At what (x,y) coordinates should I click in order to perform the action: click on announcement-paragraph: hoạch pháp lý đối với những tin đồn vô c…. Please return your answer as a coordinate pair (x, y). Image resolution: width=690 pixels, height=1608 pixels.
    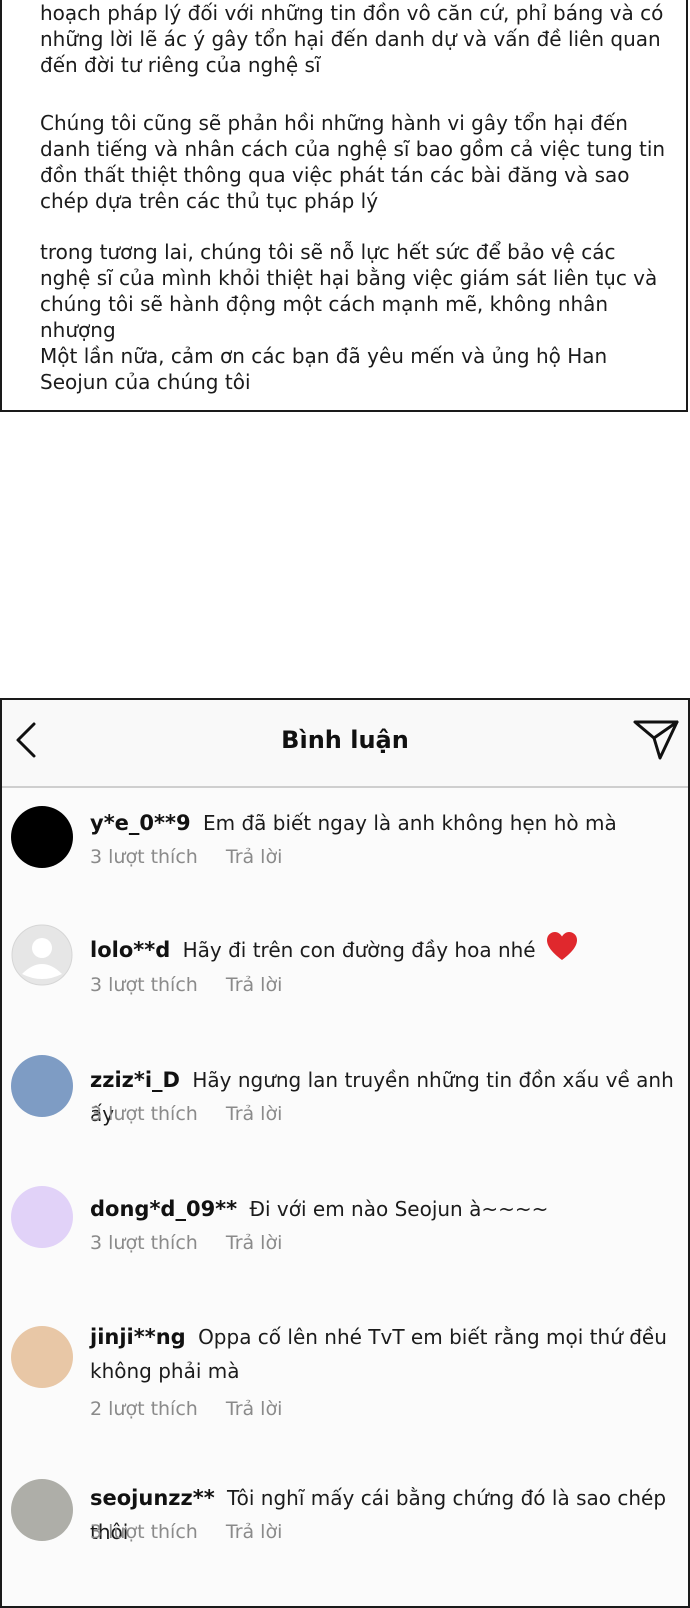
    Looking at the image, I should click on (352, 39).